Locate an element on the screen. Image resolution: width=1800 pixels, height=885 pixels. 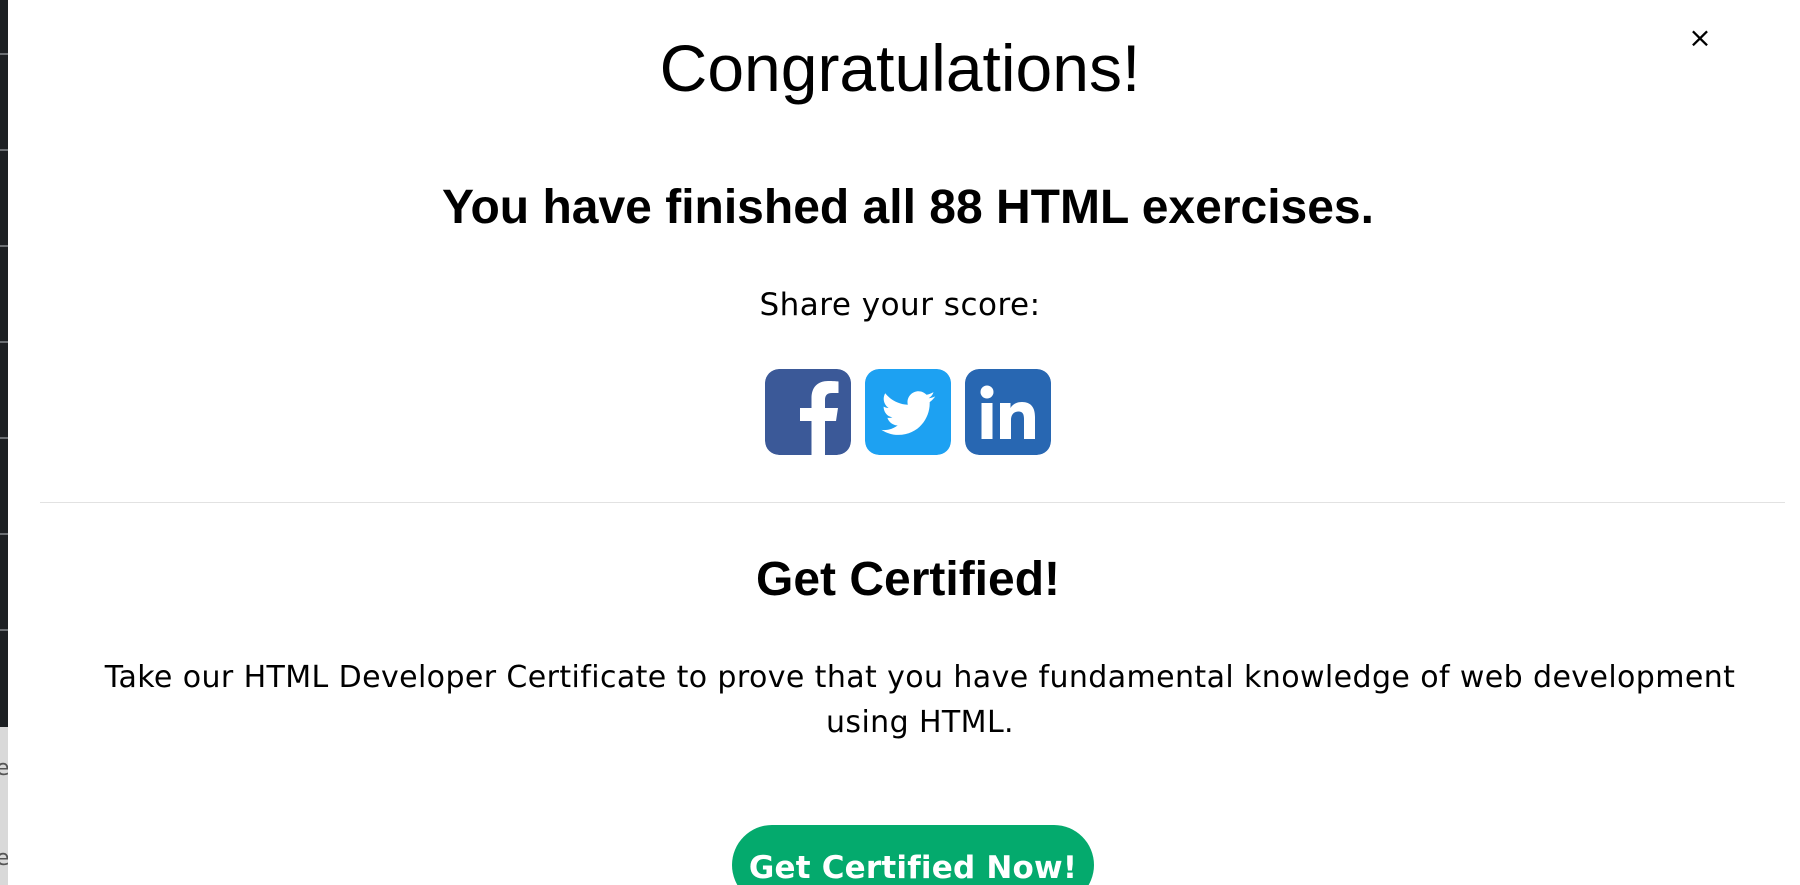
share-score-label: Share your score: is located at coordinates (900, 305).